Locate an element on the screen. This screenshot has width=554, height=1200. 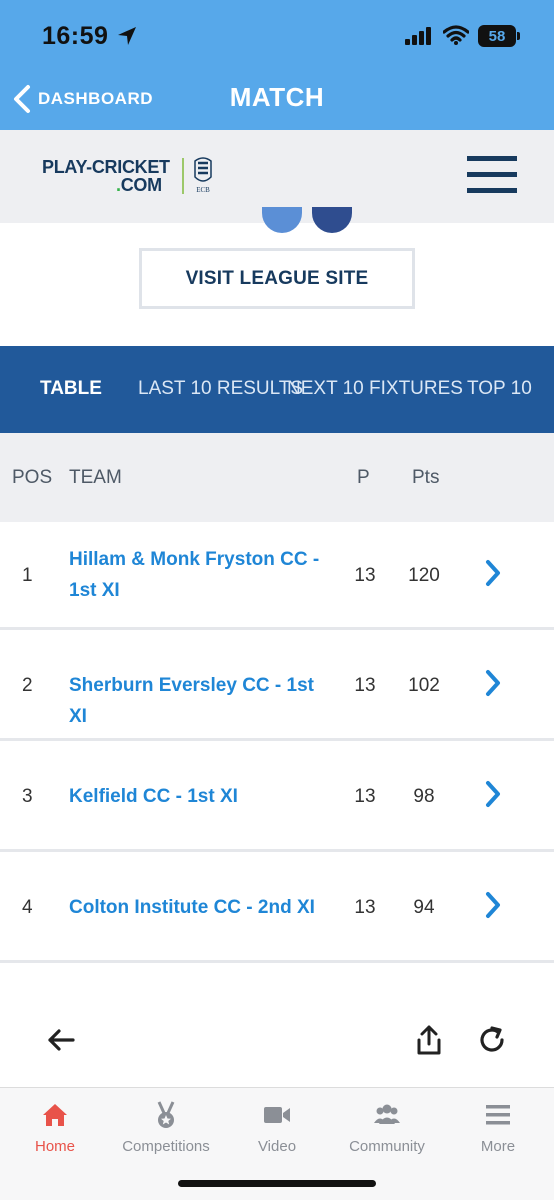
row-pos: 2 is located at coordinates (27, 685).